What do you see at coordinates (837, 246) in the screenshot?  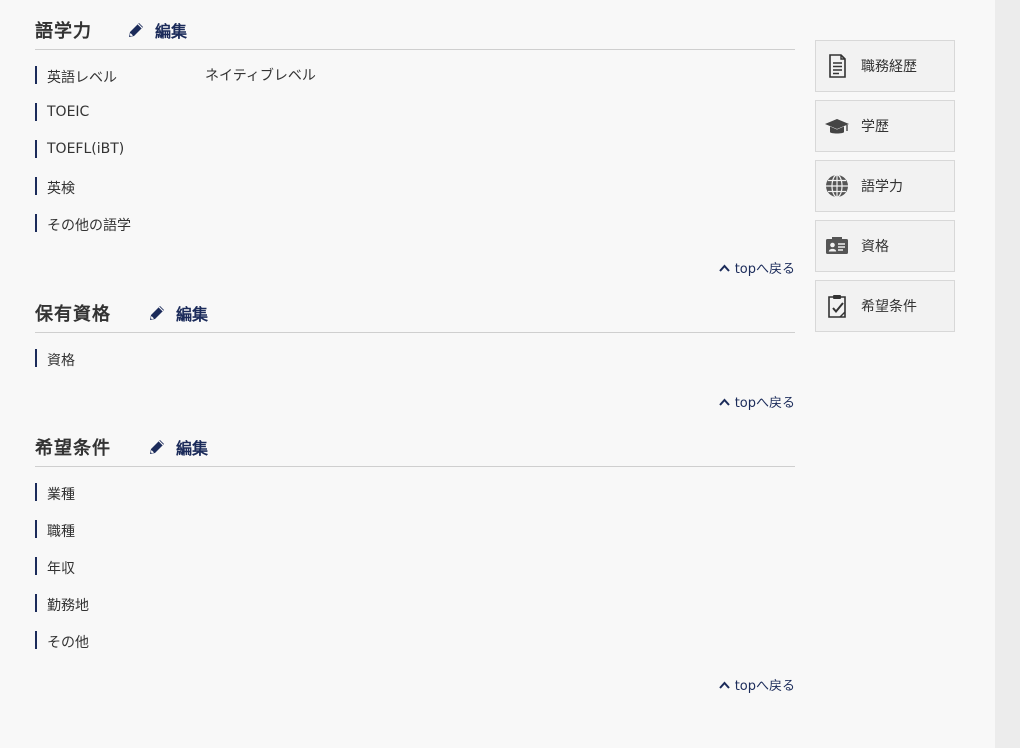 I see `id-card-icon` at bounding box center [837, 246].